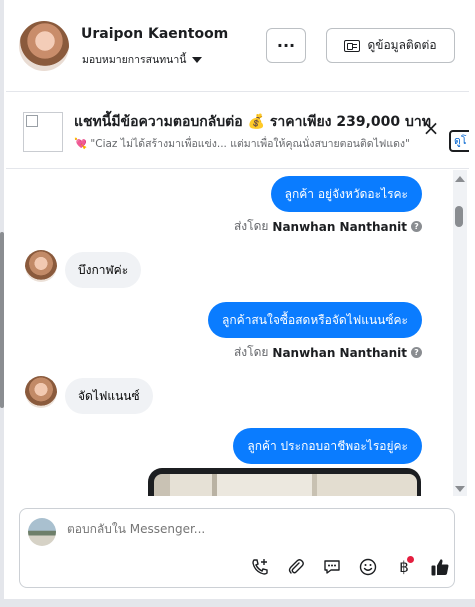  Describe the element at coordinates (42, 532) in the screenshot. I see `page-avatar` at that location.